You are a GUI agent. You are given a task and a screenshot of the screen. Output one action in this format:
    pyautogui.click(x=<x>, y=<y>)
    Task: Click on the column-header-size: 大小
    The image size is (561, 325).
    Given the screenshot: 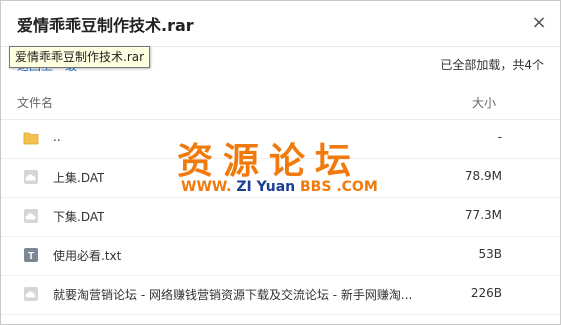 What is the action you would take?
    pyautogui.click(x=484, y=102)
    